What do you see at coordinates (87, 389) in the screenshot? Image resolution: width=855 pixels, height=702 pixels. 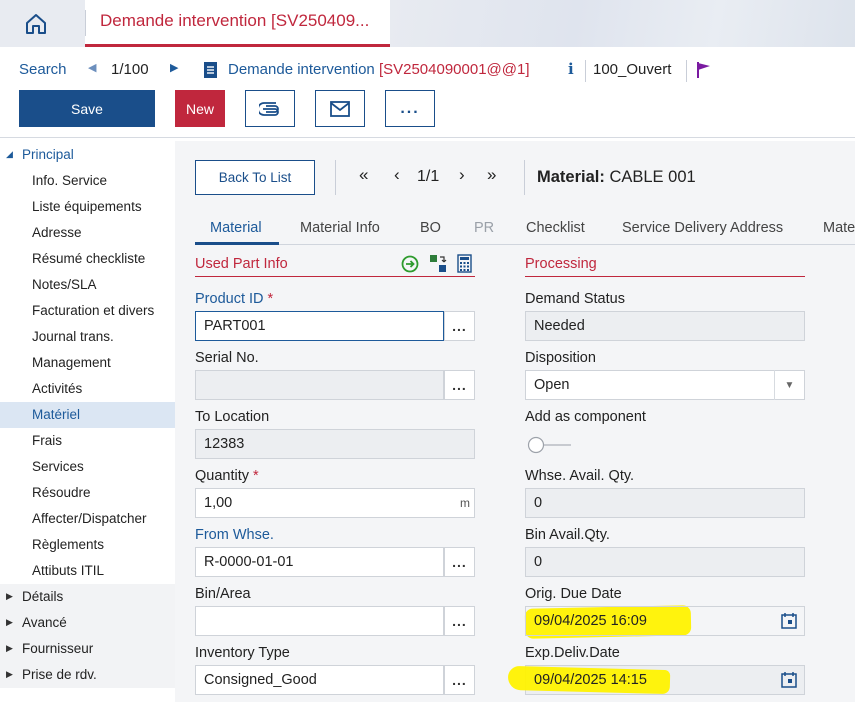 I see `sidebar-item-activites: Activités` at bounding box center [87, 389].